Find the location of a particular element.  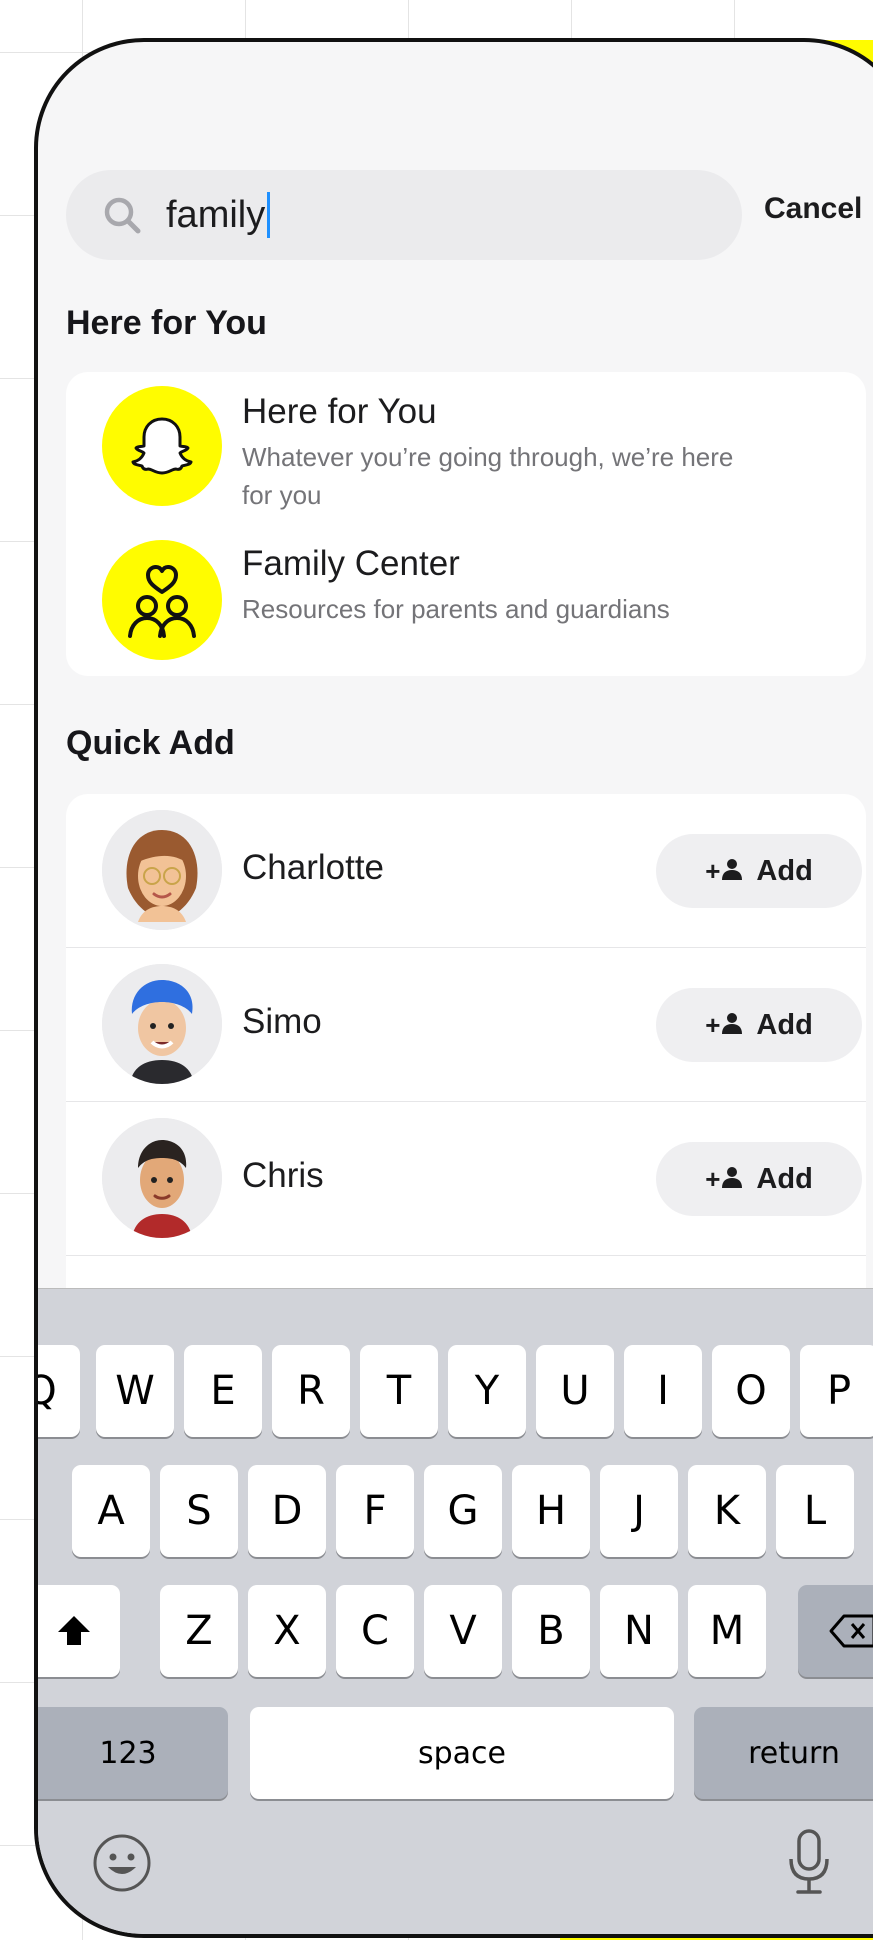

key-r: R is located at coordinates (311, 1391).